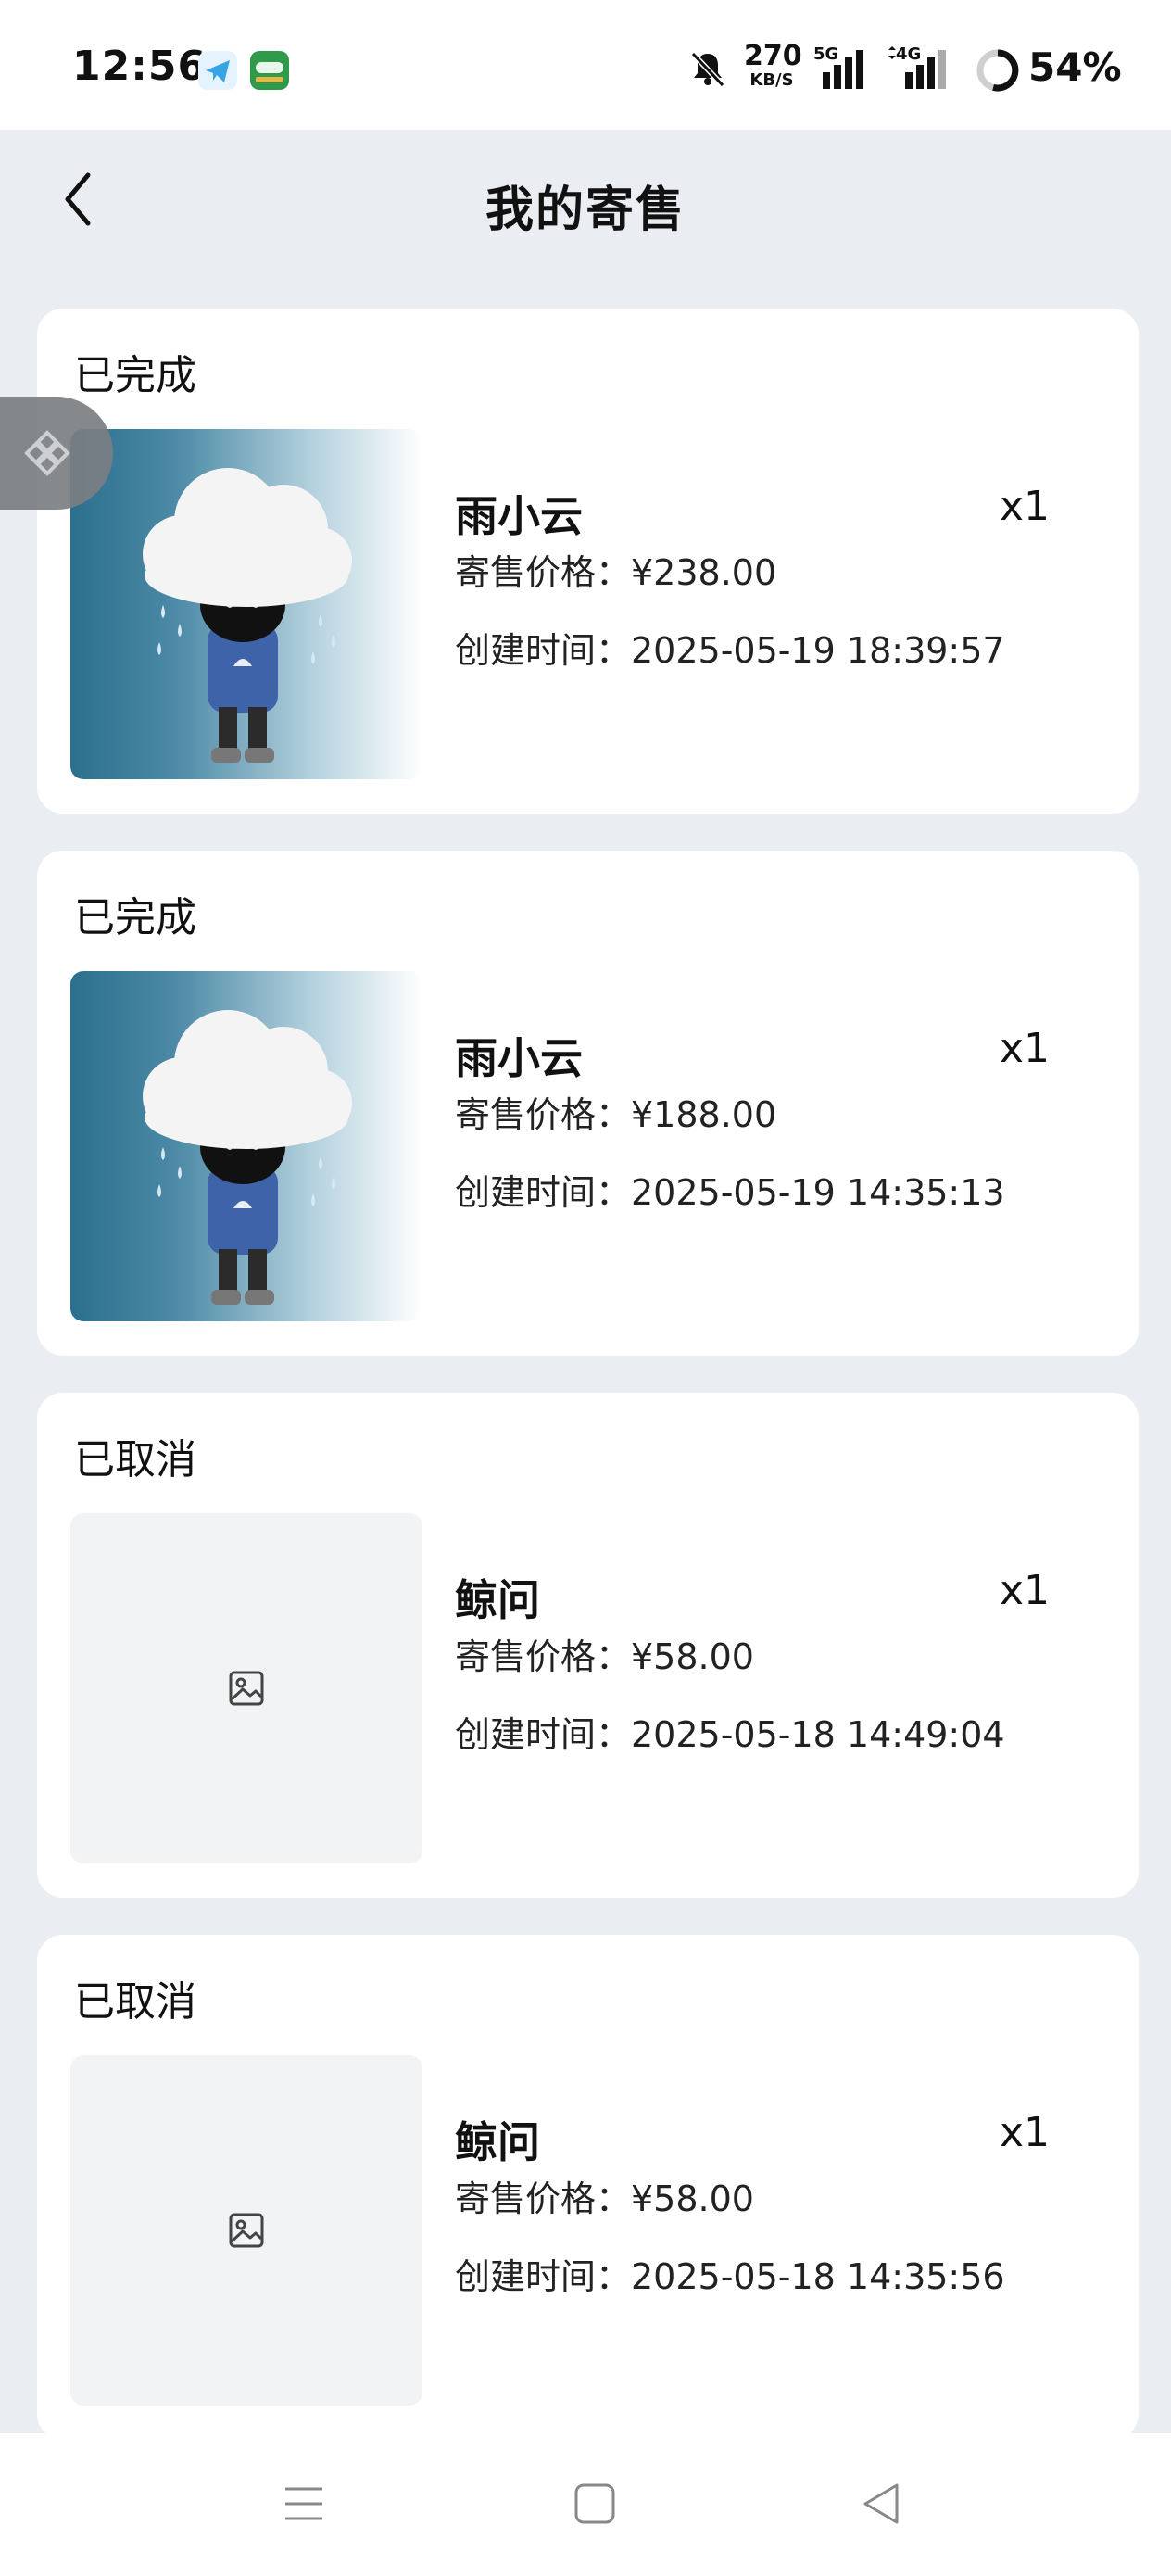  What do you see at coordinates (140, 66) in the screenshot?
I see `status-time: 12:56` at bounding box center [140, 66].